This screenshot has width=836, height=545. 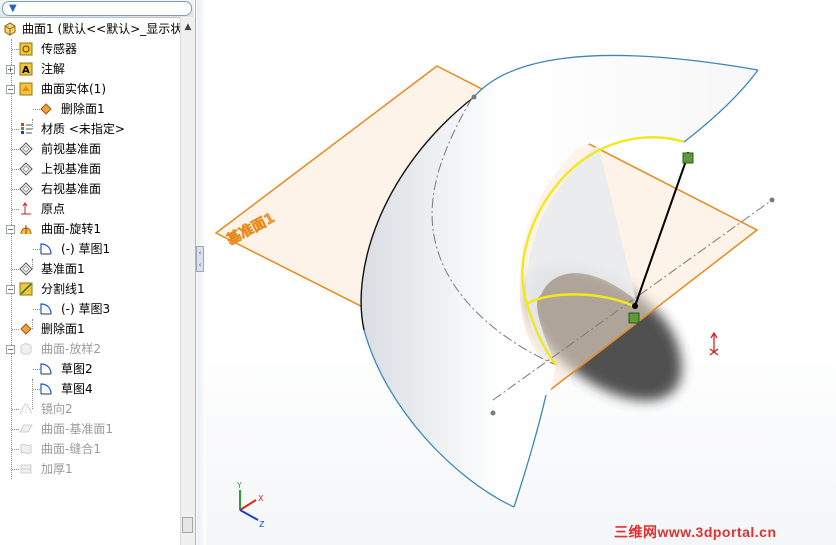 What do you see at coordinates (26, 428) in the screenshot?
I see `planar-surface-icon` at bounding box center [26, 428].